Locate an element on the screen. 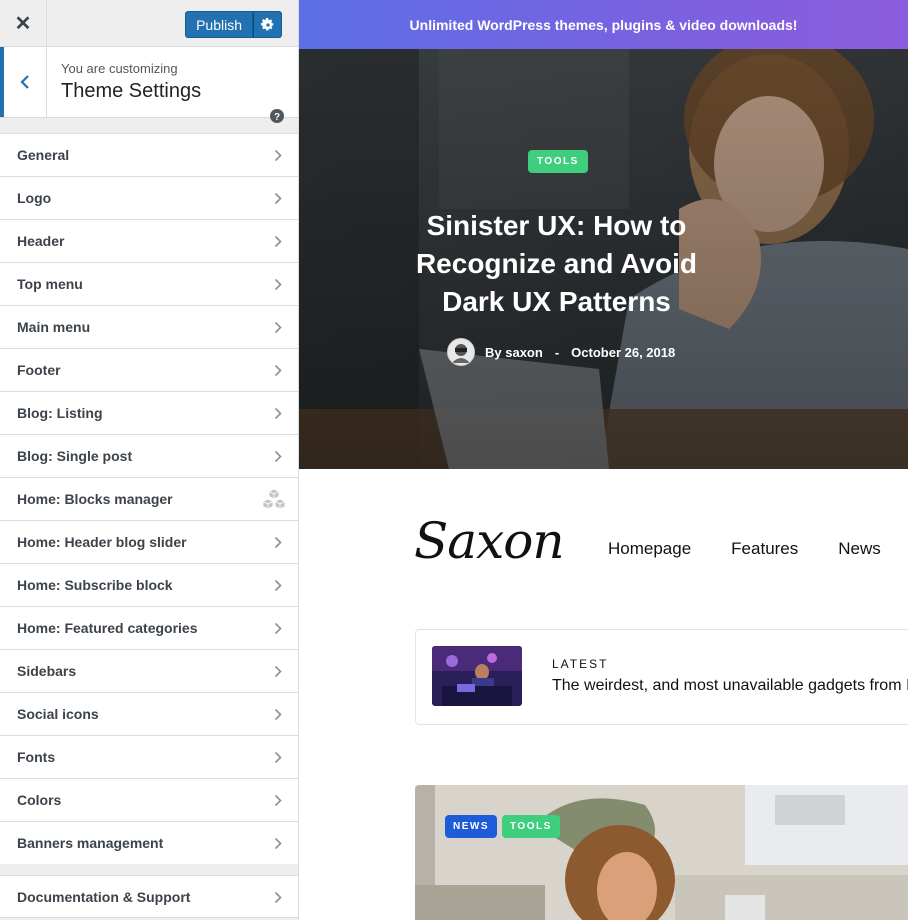 This screenshot has width=908, height=920. category-tag-news: NEWS is located at coordinates (471, 826).